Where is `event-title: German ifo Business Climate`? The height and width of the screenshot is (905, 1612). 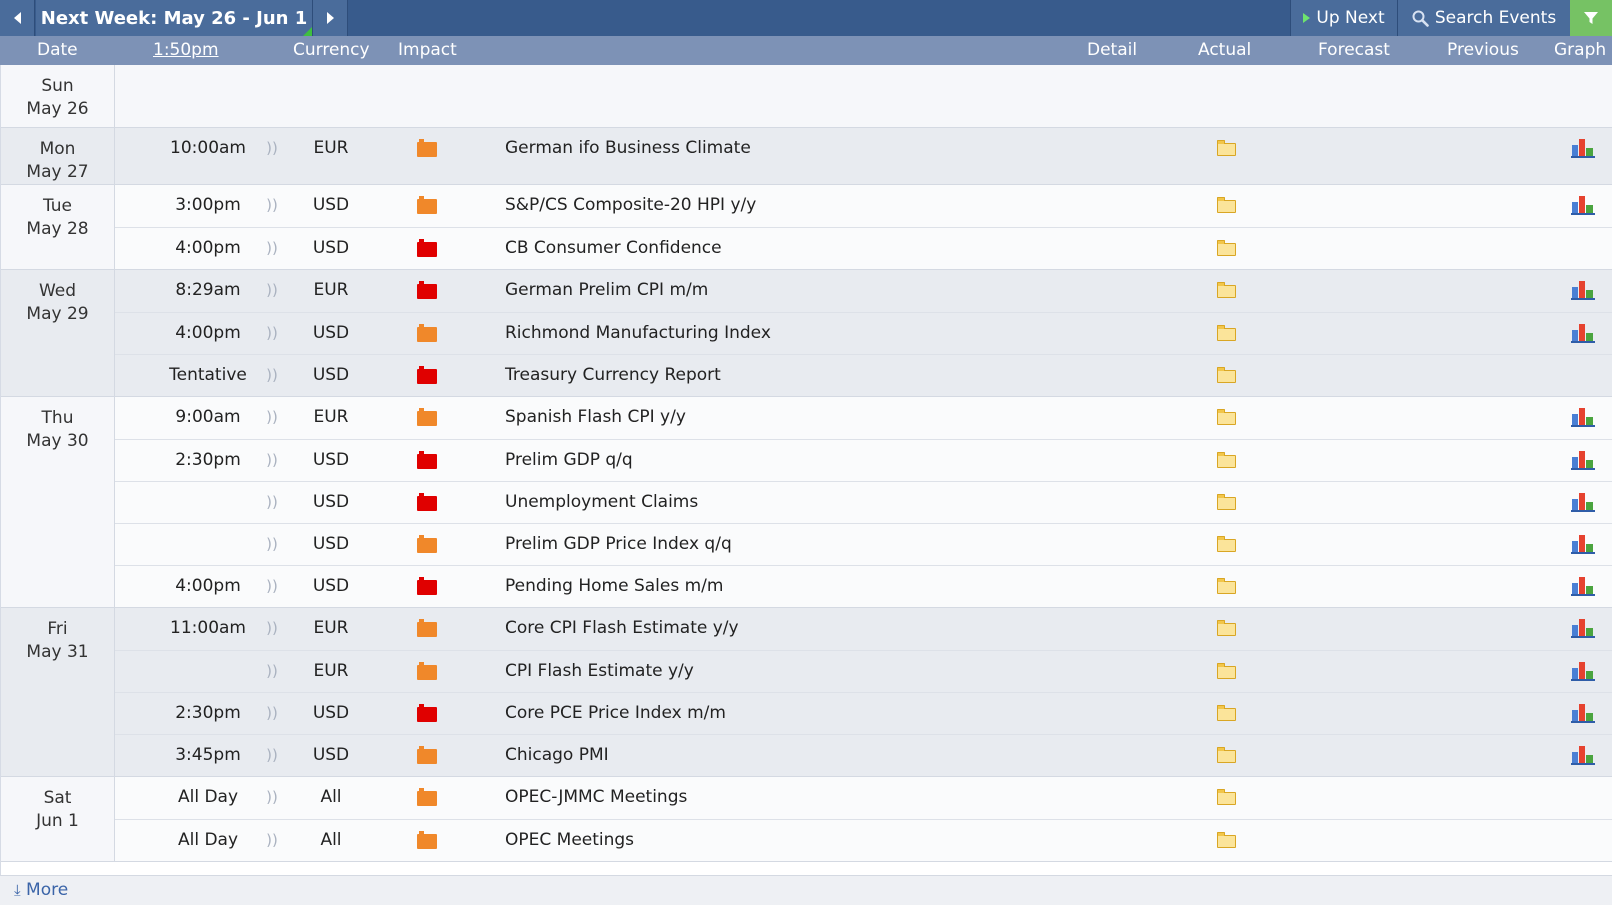
event-title: German ifo Business Climate is located at coordinates (628, 148).